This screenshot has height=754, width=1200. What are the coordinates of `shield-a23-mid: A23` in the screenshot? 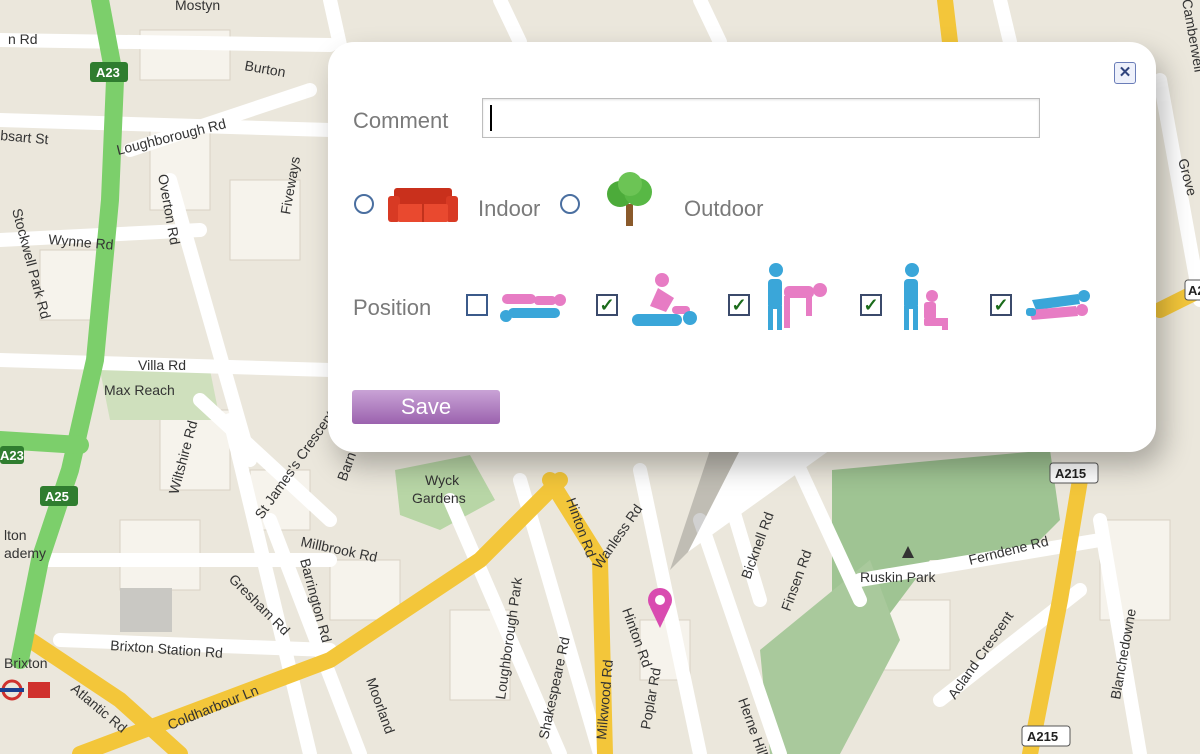 It's located at (12, 455).